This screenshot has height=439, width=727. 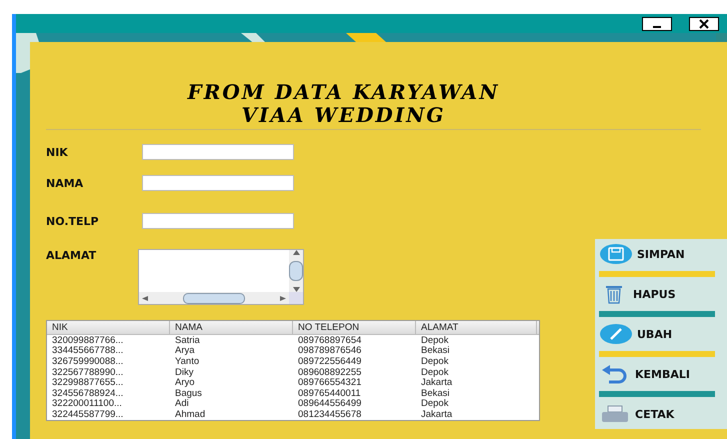 What do you see at coordinates (329, 382) in the screenshot?
I see `table-cell-text: 089766554321` at bounding box center [329, 382].